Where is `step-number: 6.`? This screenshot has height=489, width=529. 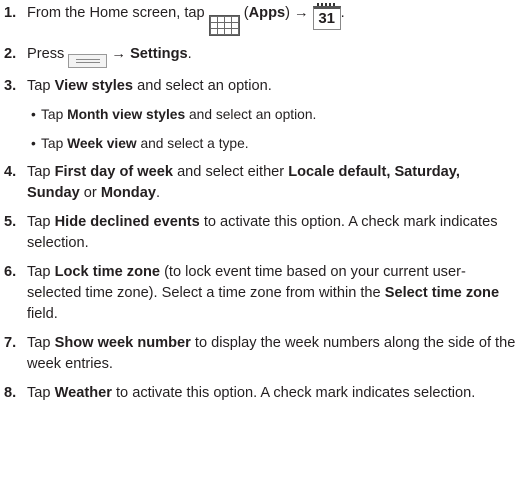 step-number: 6. is located at coordinates (10, 272).